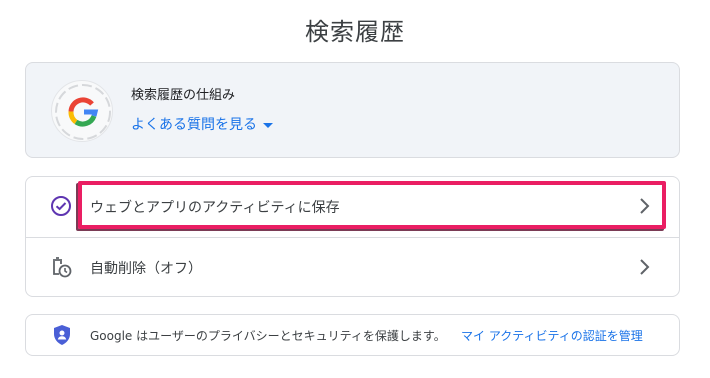 The image size is (710, 378). What do you see at coordinates (552, 335) in the screenshot?
I see `manage-verification-link: マイ アクティビティの認証を管理` at bounding box center [552, 335].